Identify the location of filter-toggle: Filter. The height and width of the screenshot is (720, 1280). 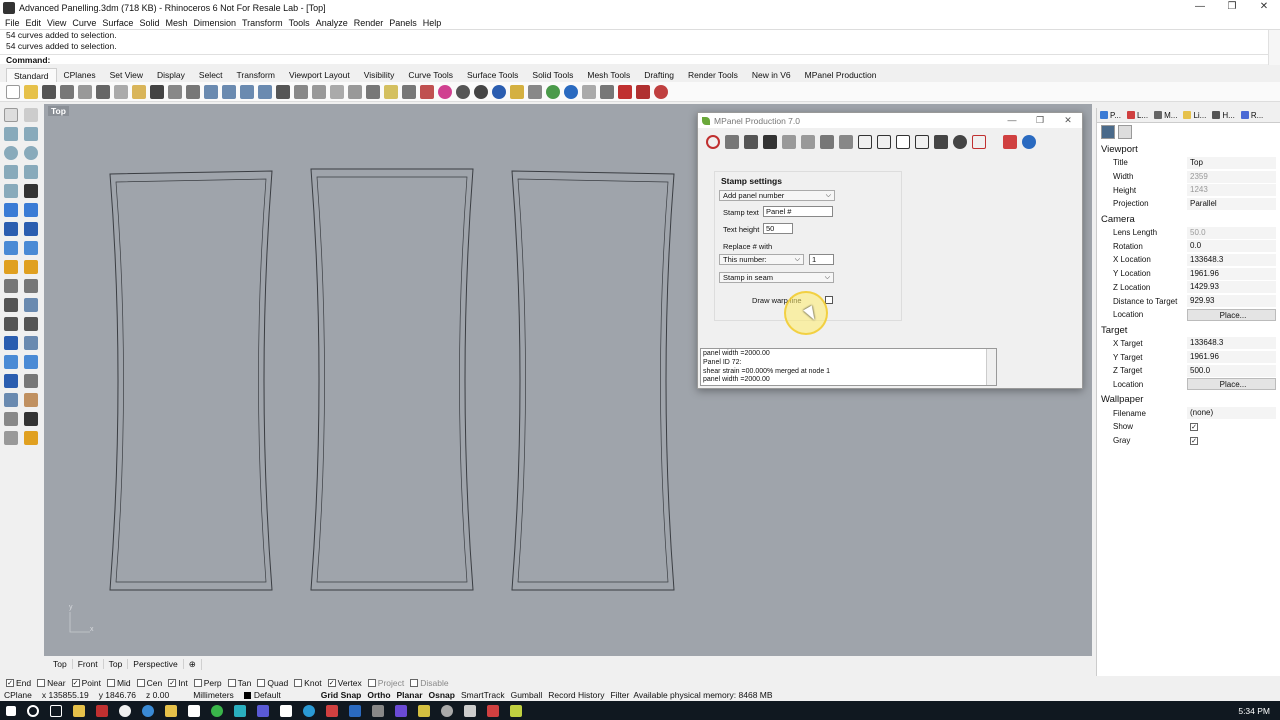
(619, 695).